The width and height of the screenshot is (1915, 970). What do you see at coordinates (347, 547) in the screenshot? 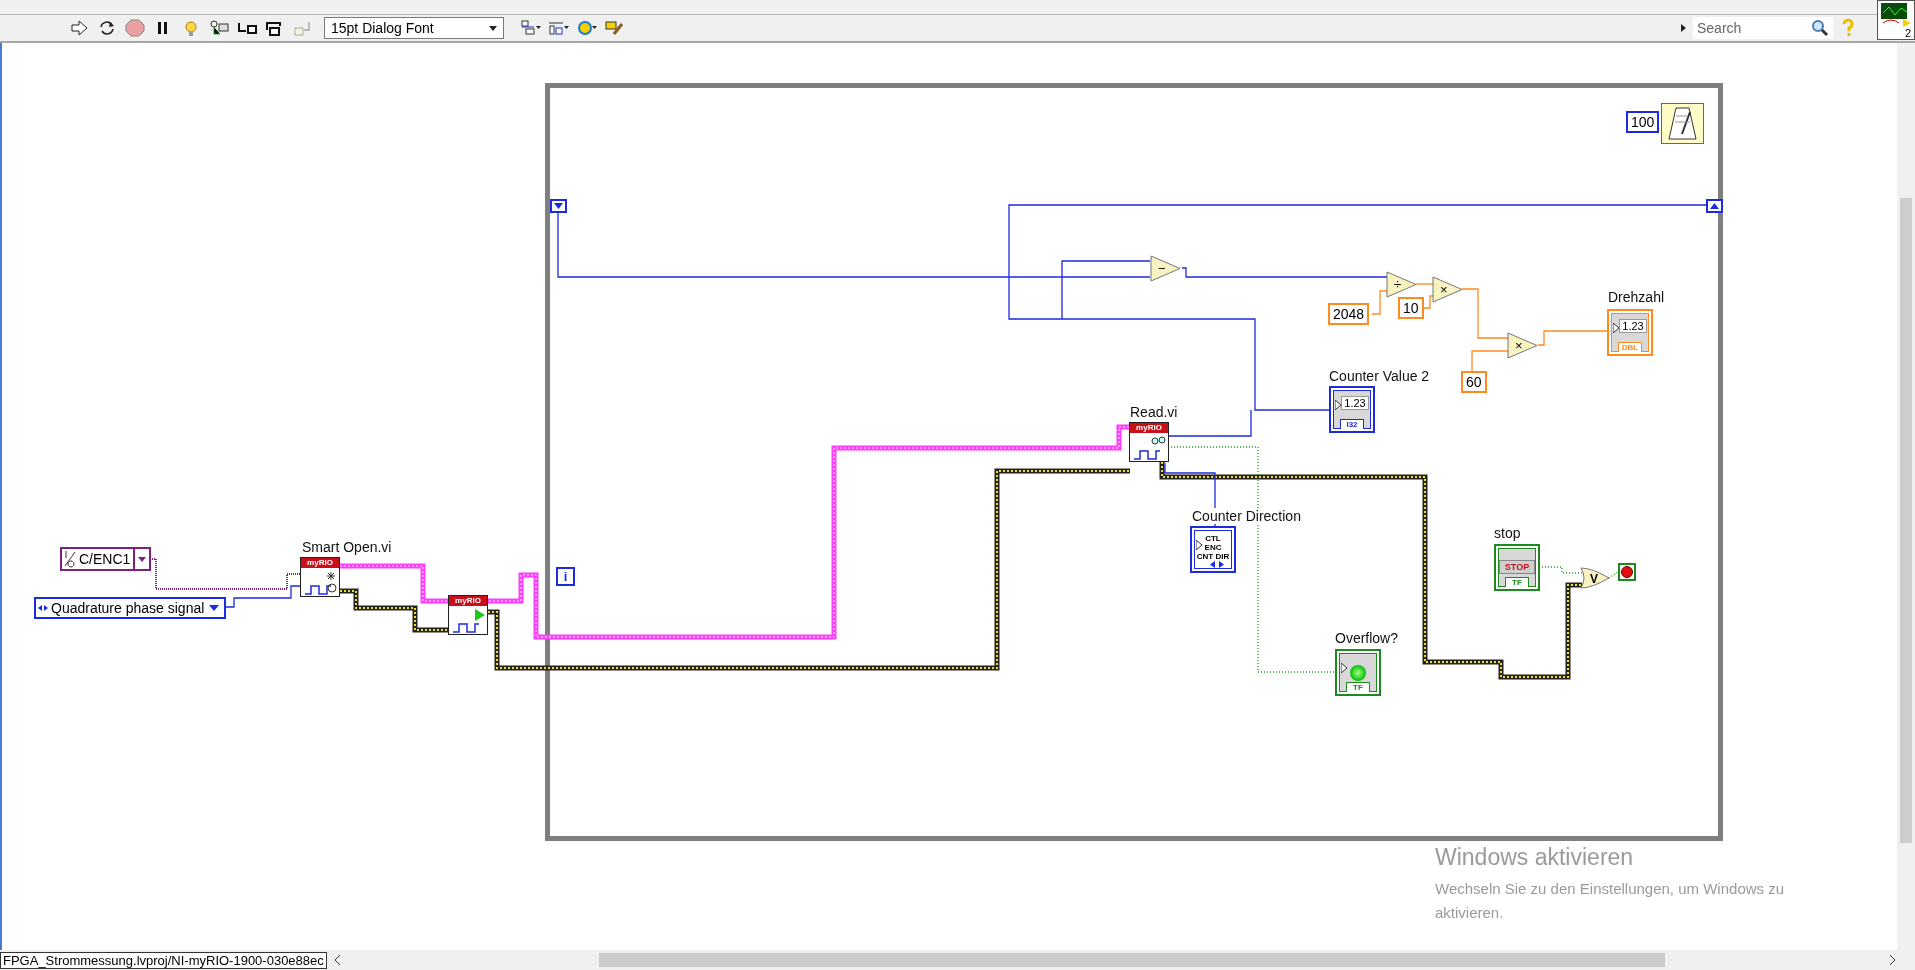
I see `subvi-label: Smart Open.vi` at bounding box center [347, 547].